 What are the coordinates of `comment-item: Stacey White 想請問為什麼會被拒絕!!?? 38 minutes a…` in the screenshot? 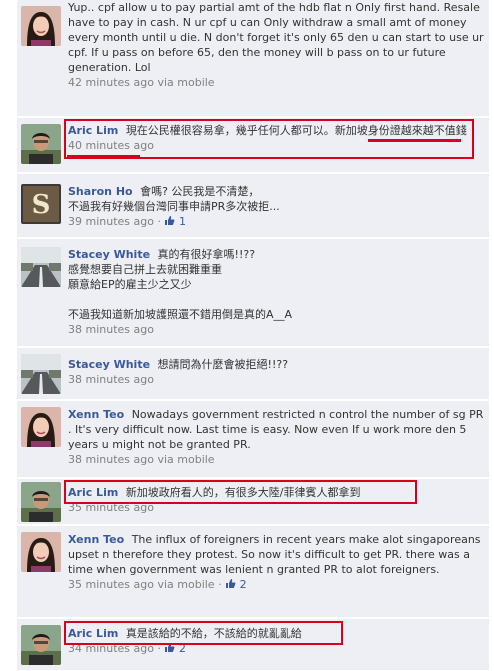 It's located at (253, 374).